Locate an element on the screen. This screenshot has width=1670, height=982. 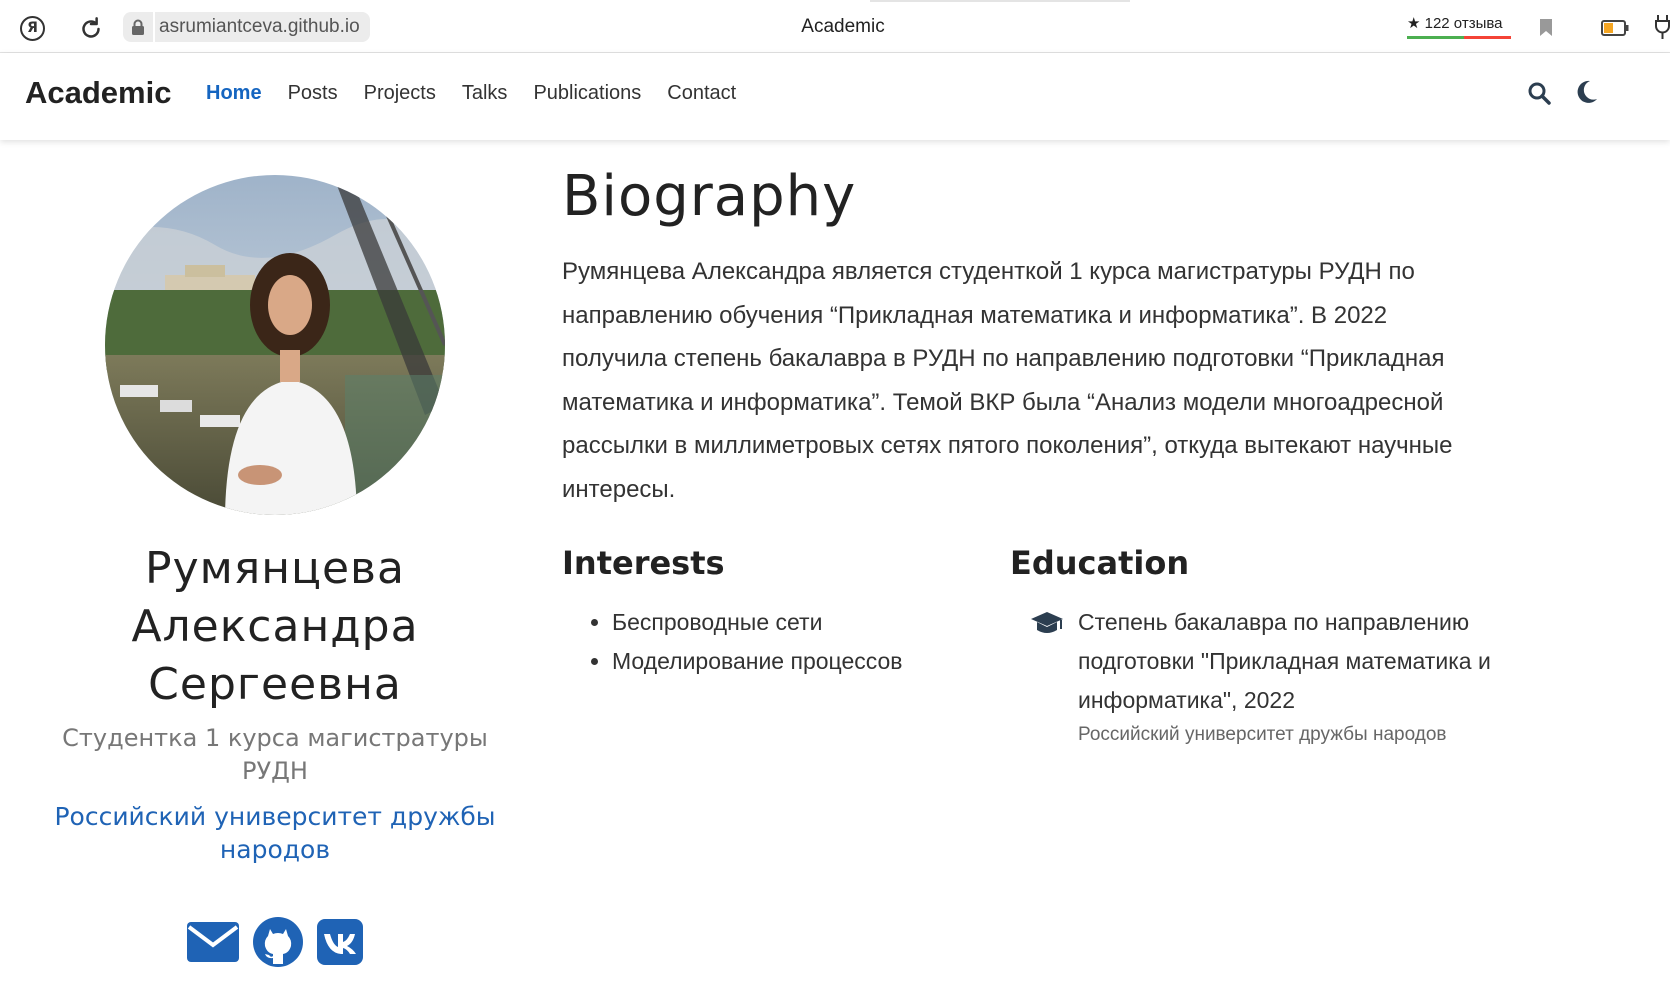
nav-projects: Projects is located at coordinates (400, 93).